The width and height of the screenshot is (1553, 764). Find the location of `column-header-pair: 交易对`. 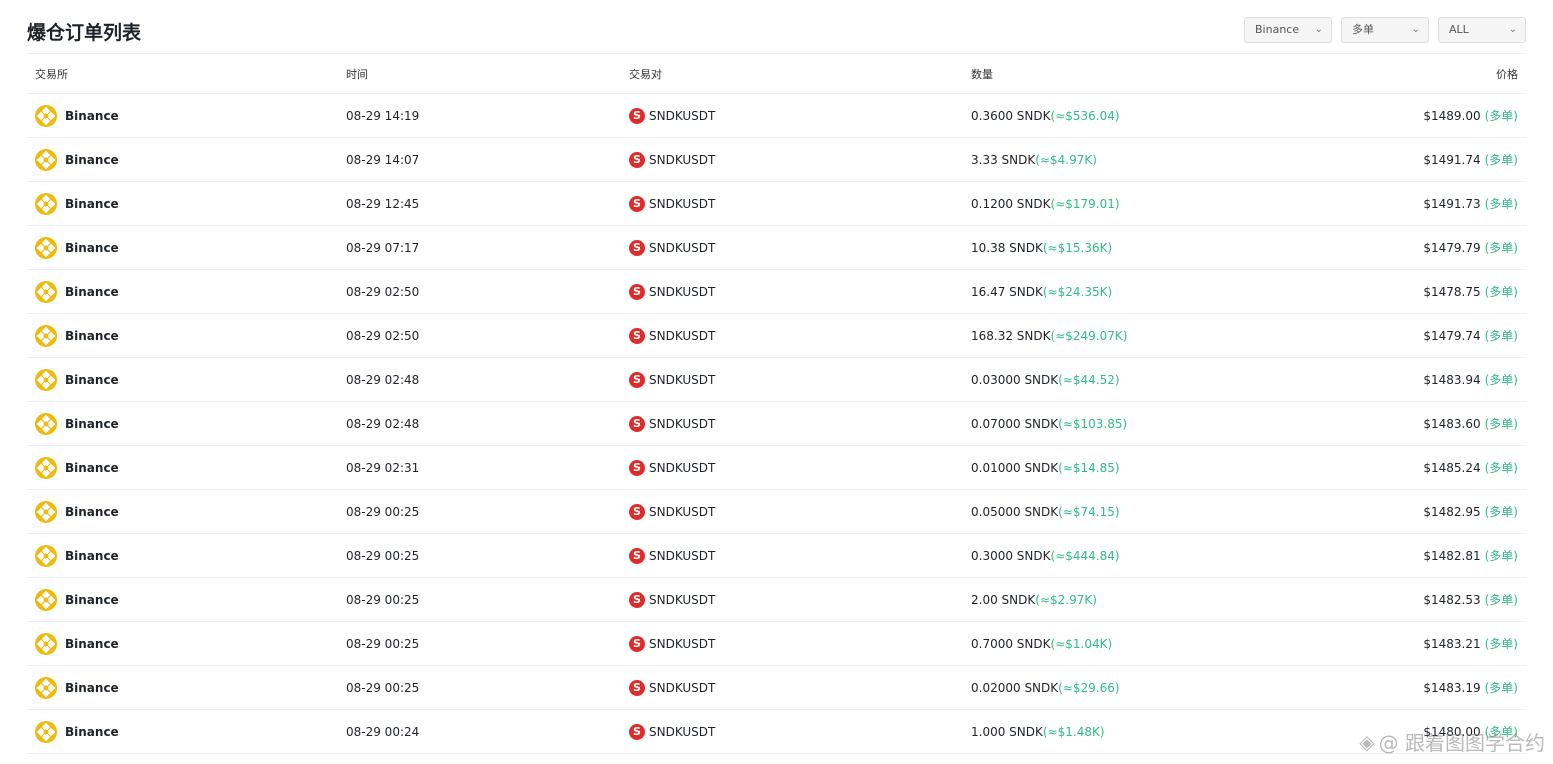

column-header-pair: 交易对 is located at coordinates (792, 74).